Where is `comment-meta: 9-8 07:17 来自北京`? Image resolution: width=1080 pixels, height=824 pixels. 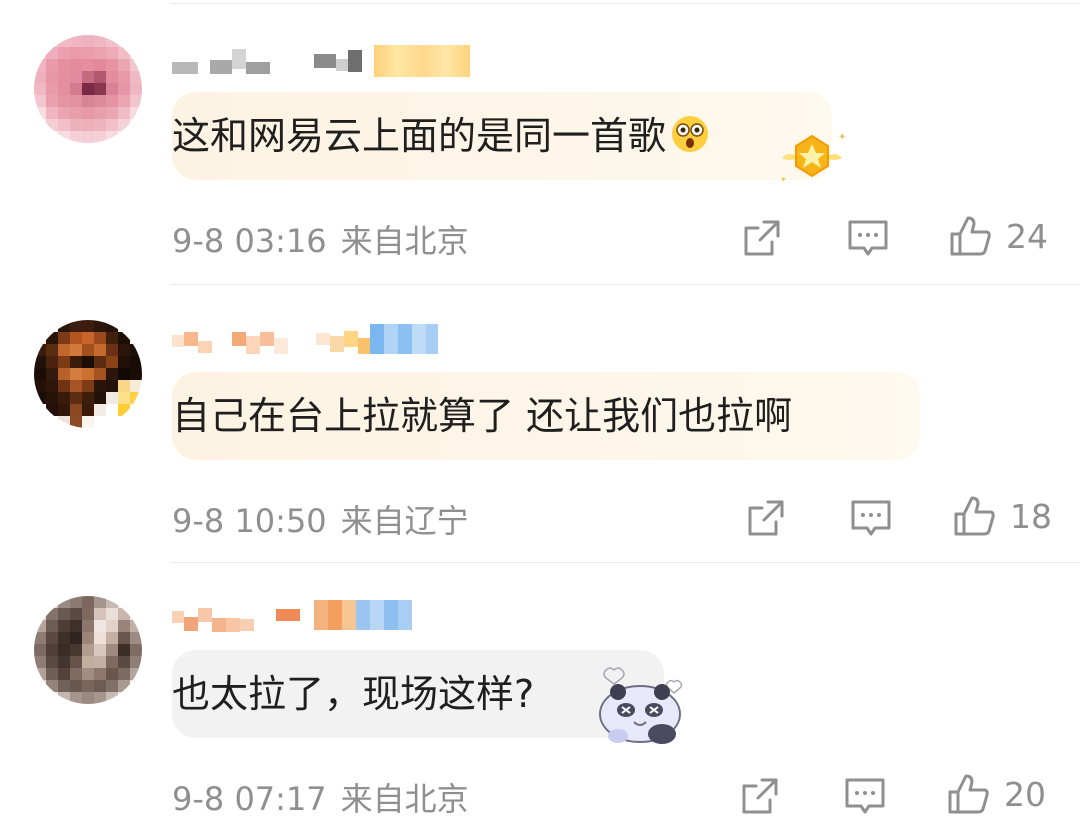
comment-meta: 9-8 07:17 来自北京 is located at coordinates (320, 797).